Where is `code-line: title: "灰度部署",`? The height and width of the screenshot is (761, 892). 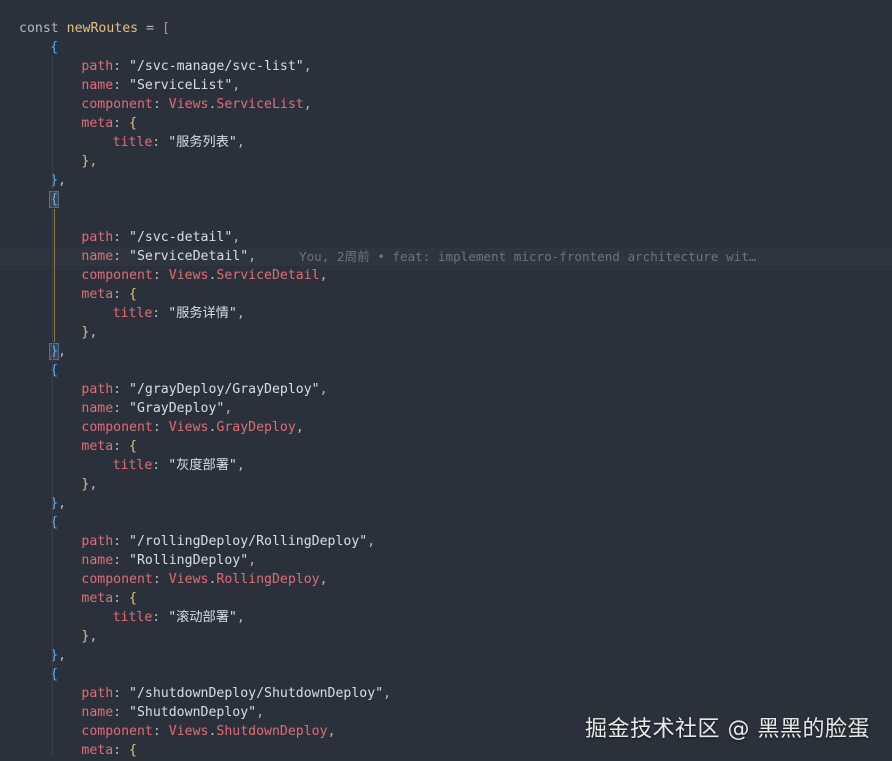 code-line: title: "灰度部署", is located at coordinates (446, 465).